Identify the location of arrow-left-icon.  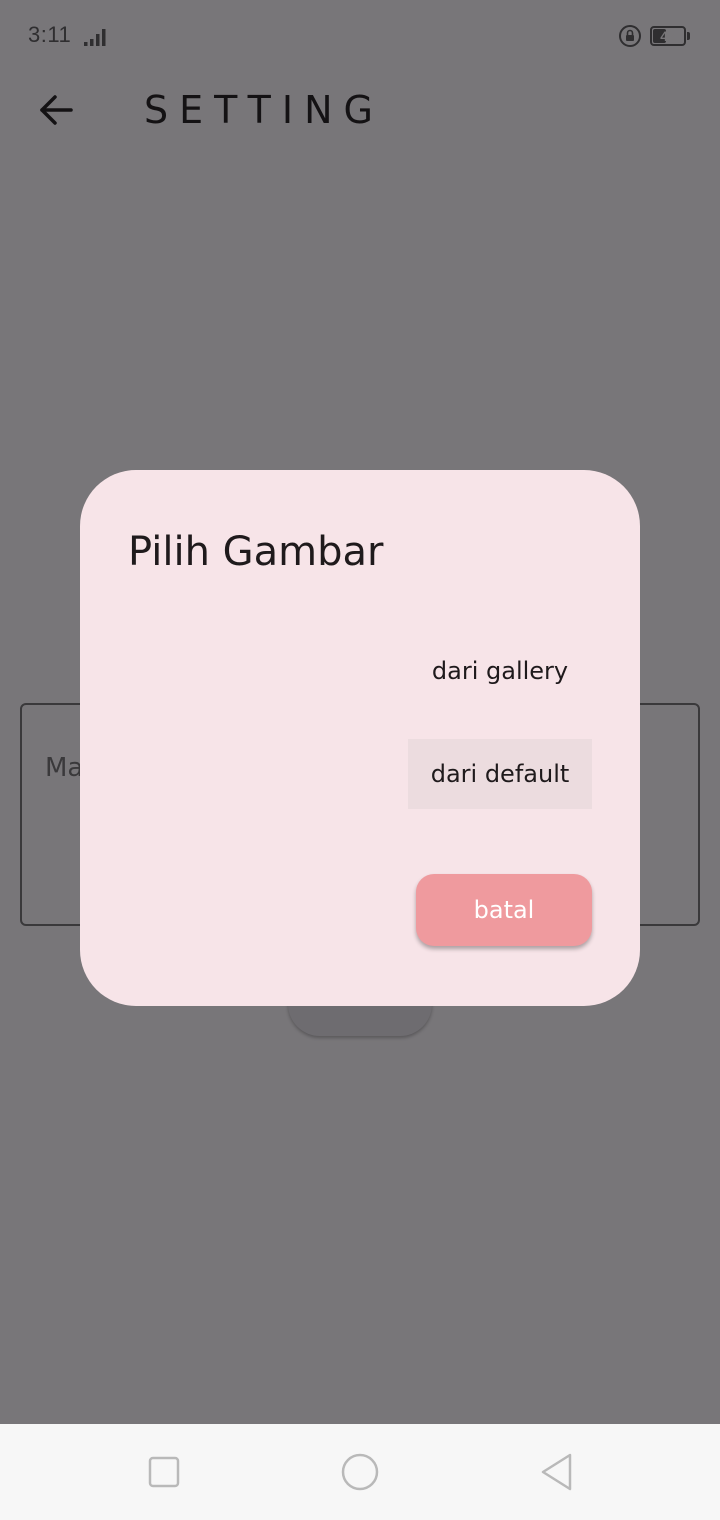
(56, 110).